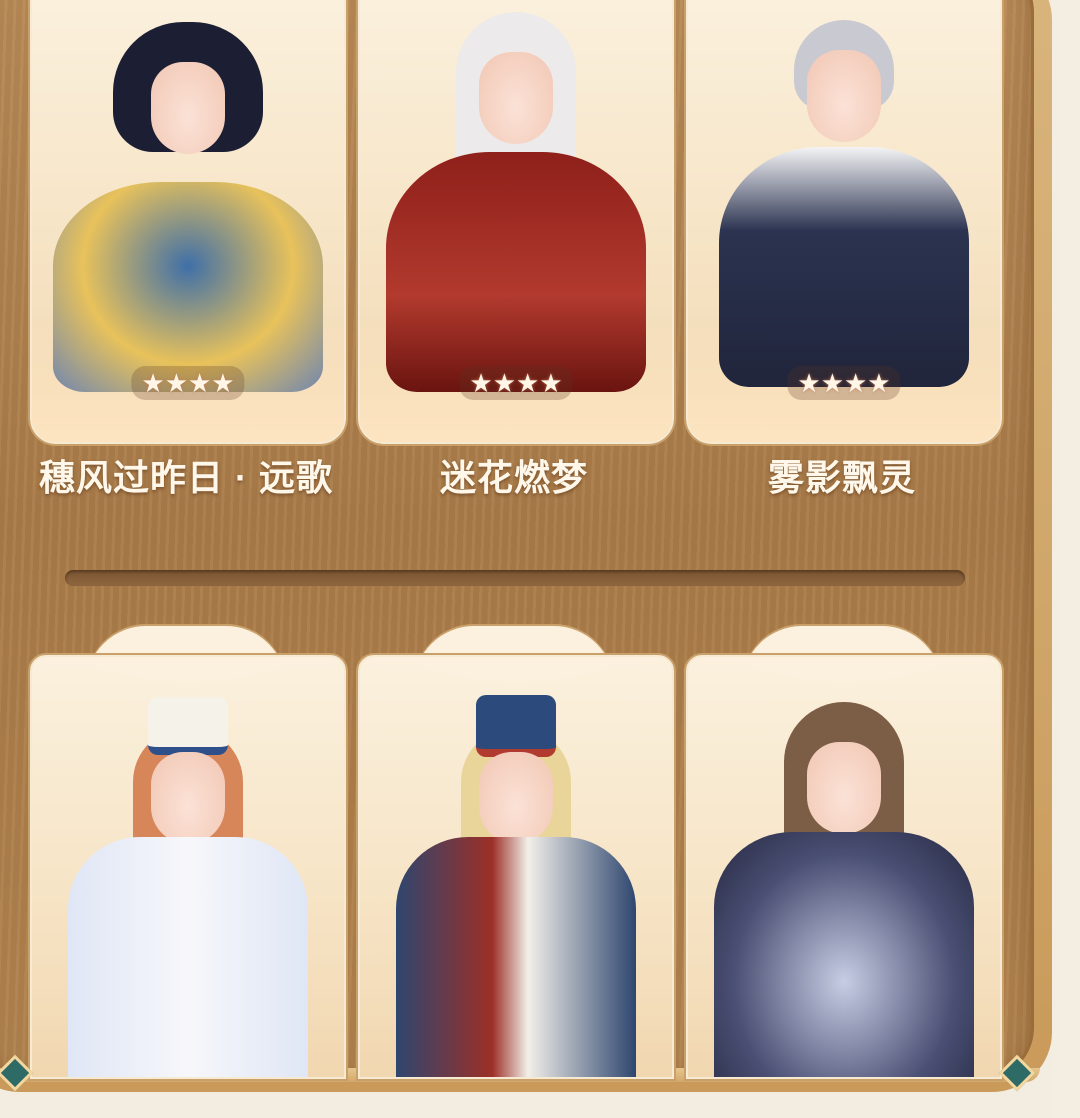 The width and height of the screenshot is (1080, 1118). What do you see at coordinates (513, 477) in the screenshot?
I see `outfit-name-2: 迷花燃梦` at bounding box center [513, 477].